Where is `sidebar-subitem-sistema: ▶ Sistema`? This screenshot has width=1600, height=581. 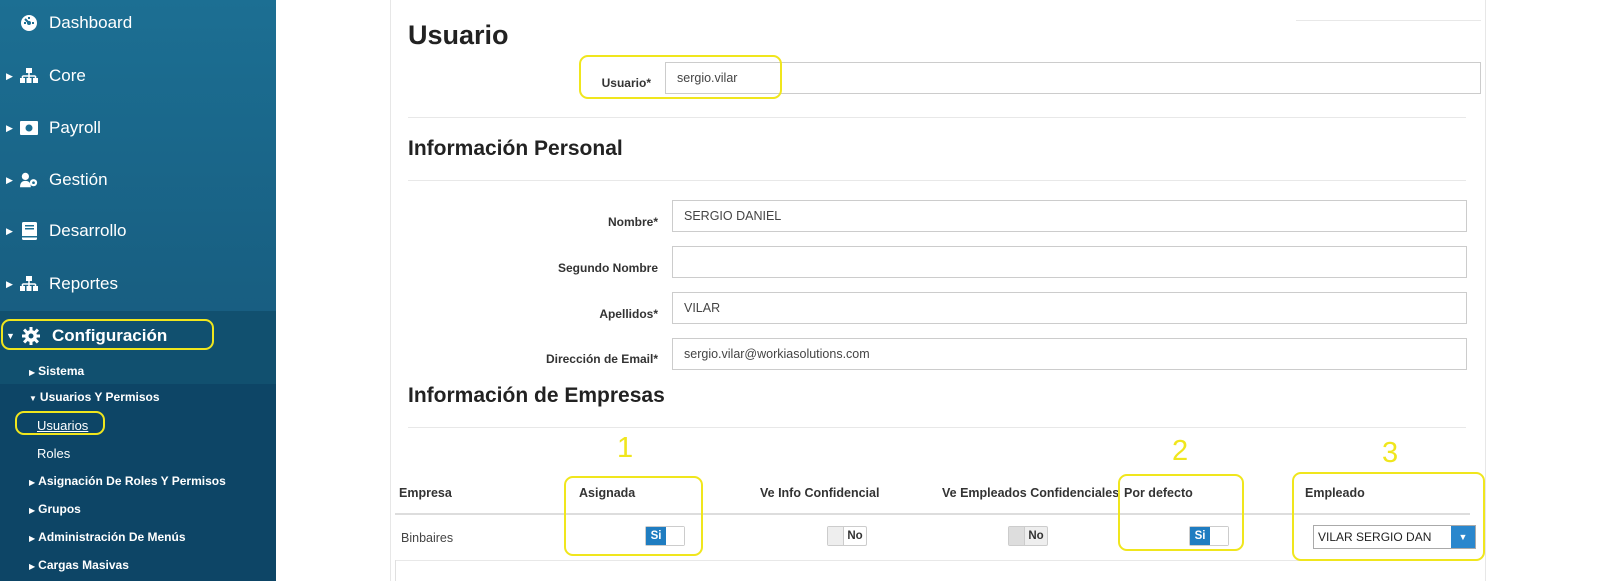 sidebar-subitem-sistema: ▶ Sistema is located at coordinates (56, 371).